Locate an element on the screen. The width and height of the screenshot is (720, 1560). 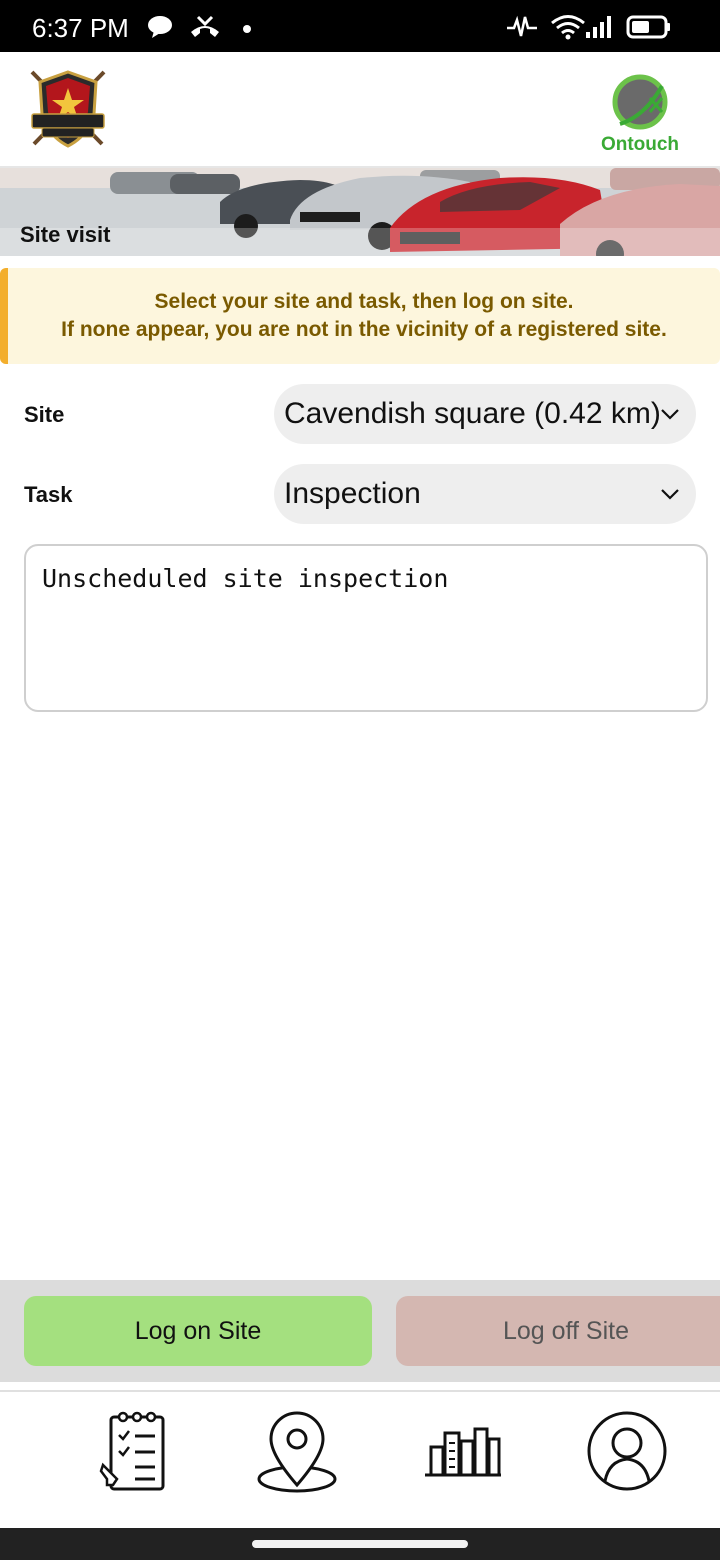
chat-bubble-icon is located at coordinates (160, 27).